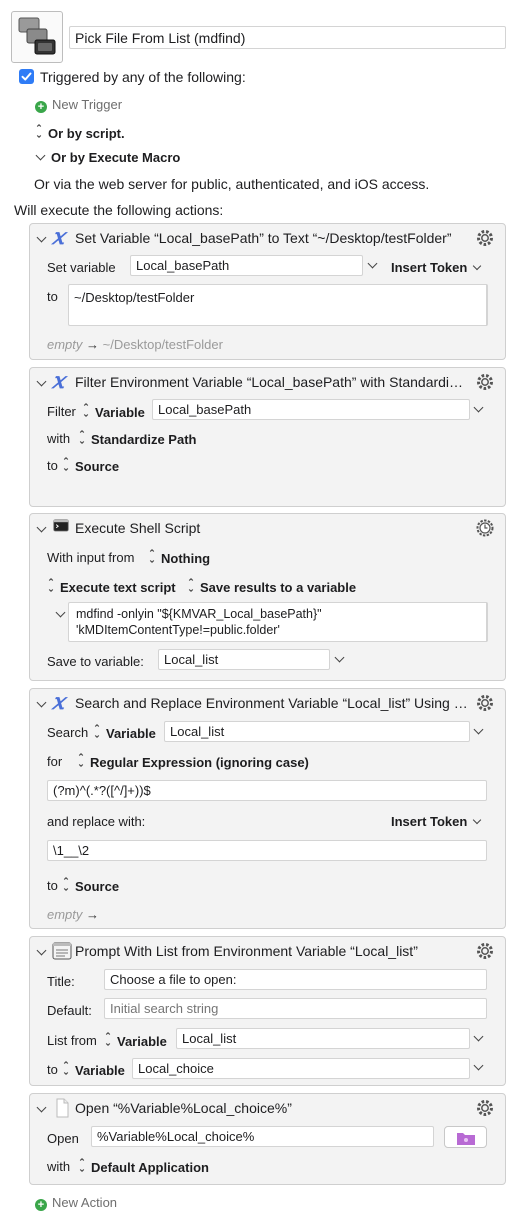 The image size is (517, 1219). Describe the element at coordinates (317, 731) in the screenshot. I see `variable-name-field: Local_list` at that location.